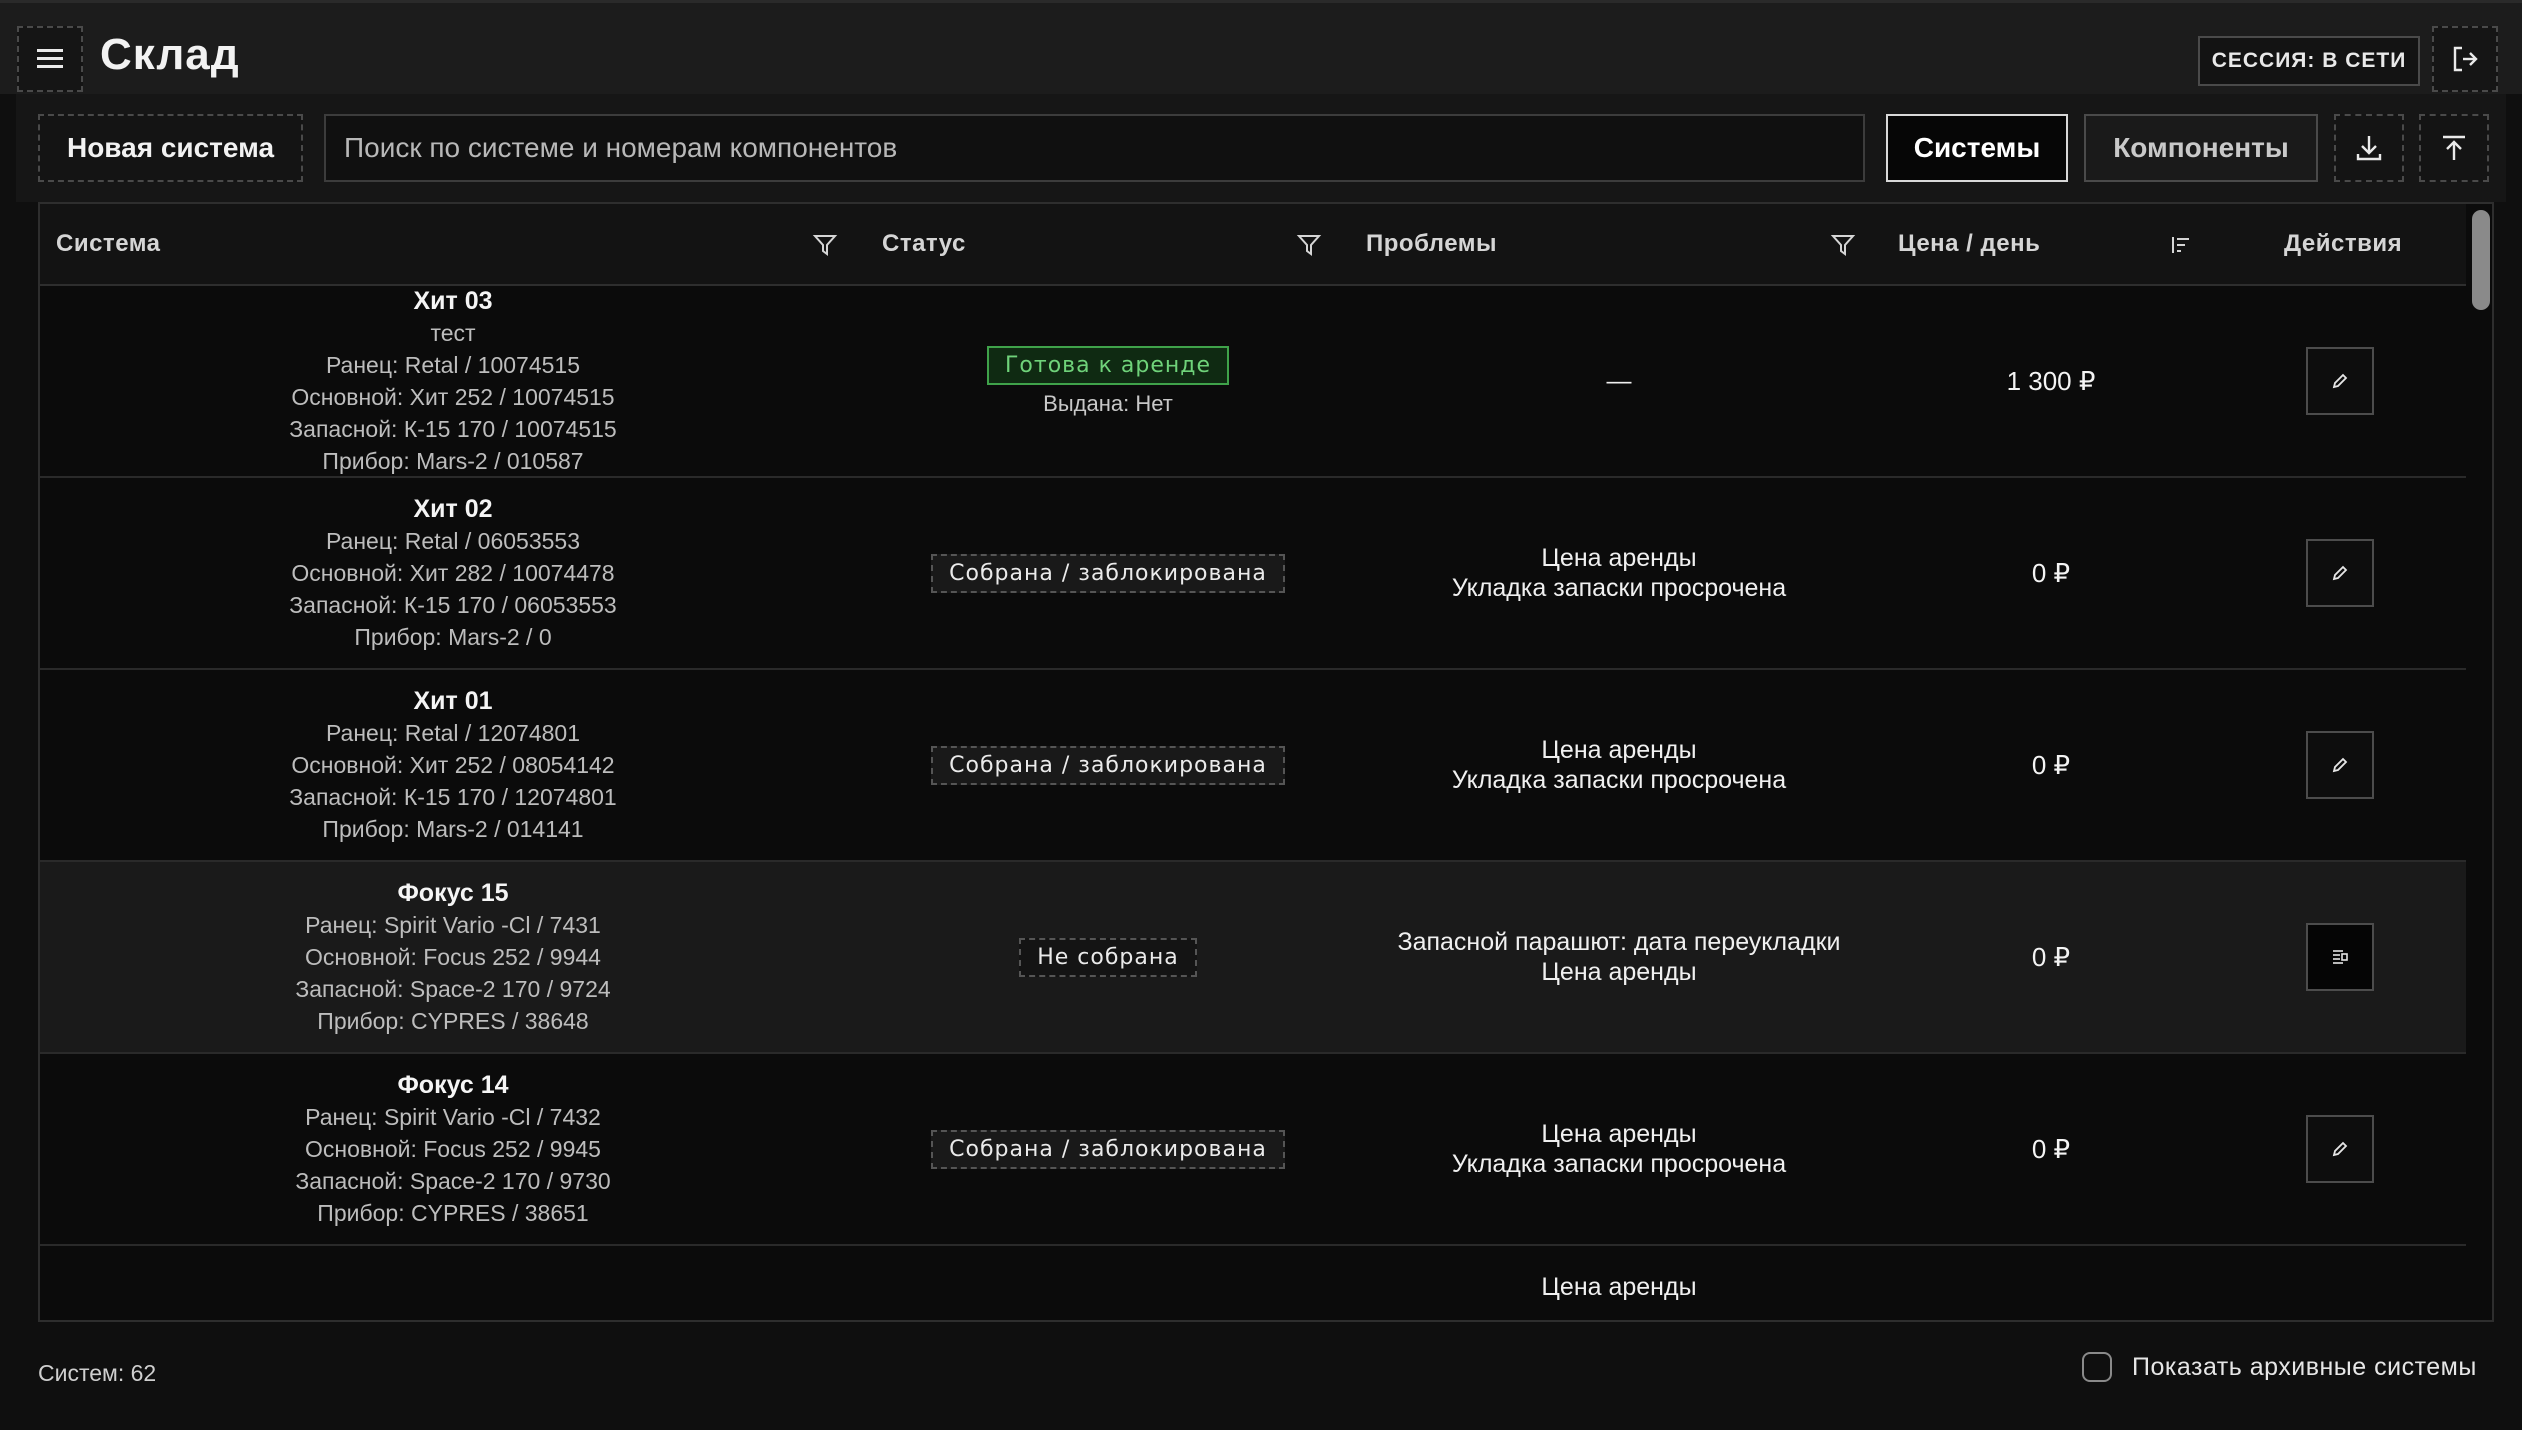 The image size is (2522, 1430). I want to click on logout-icon, so click(2465, 59).